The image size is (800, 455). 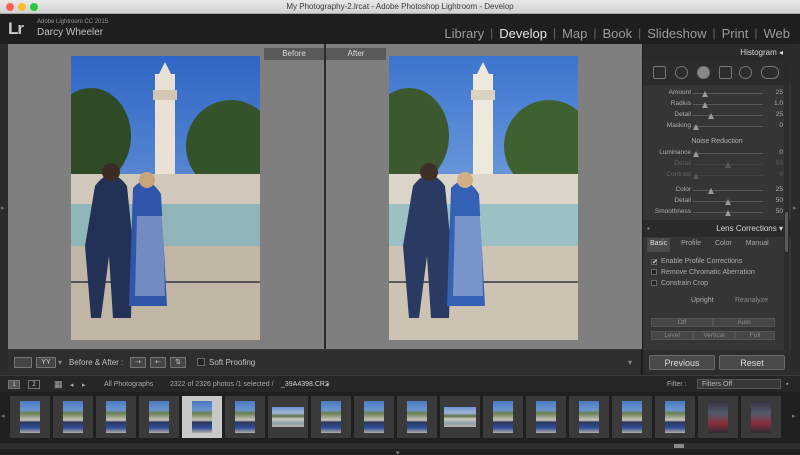 I want to click on scrollbar-thumb, so click(x=786, y=232).